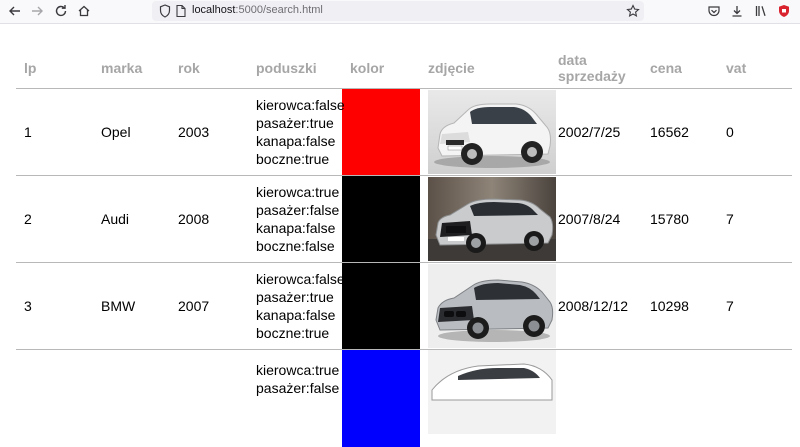  I want to click on airbag-side: boczne:false, so click(299, 246).